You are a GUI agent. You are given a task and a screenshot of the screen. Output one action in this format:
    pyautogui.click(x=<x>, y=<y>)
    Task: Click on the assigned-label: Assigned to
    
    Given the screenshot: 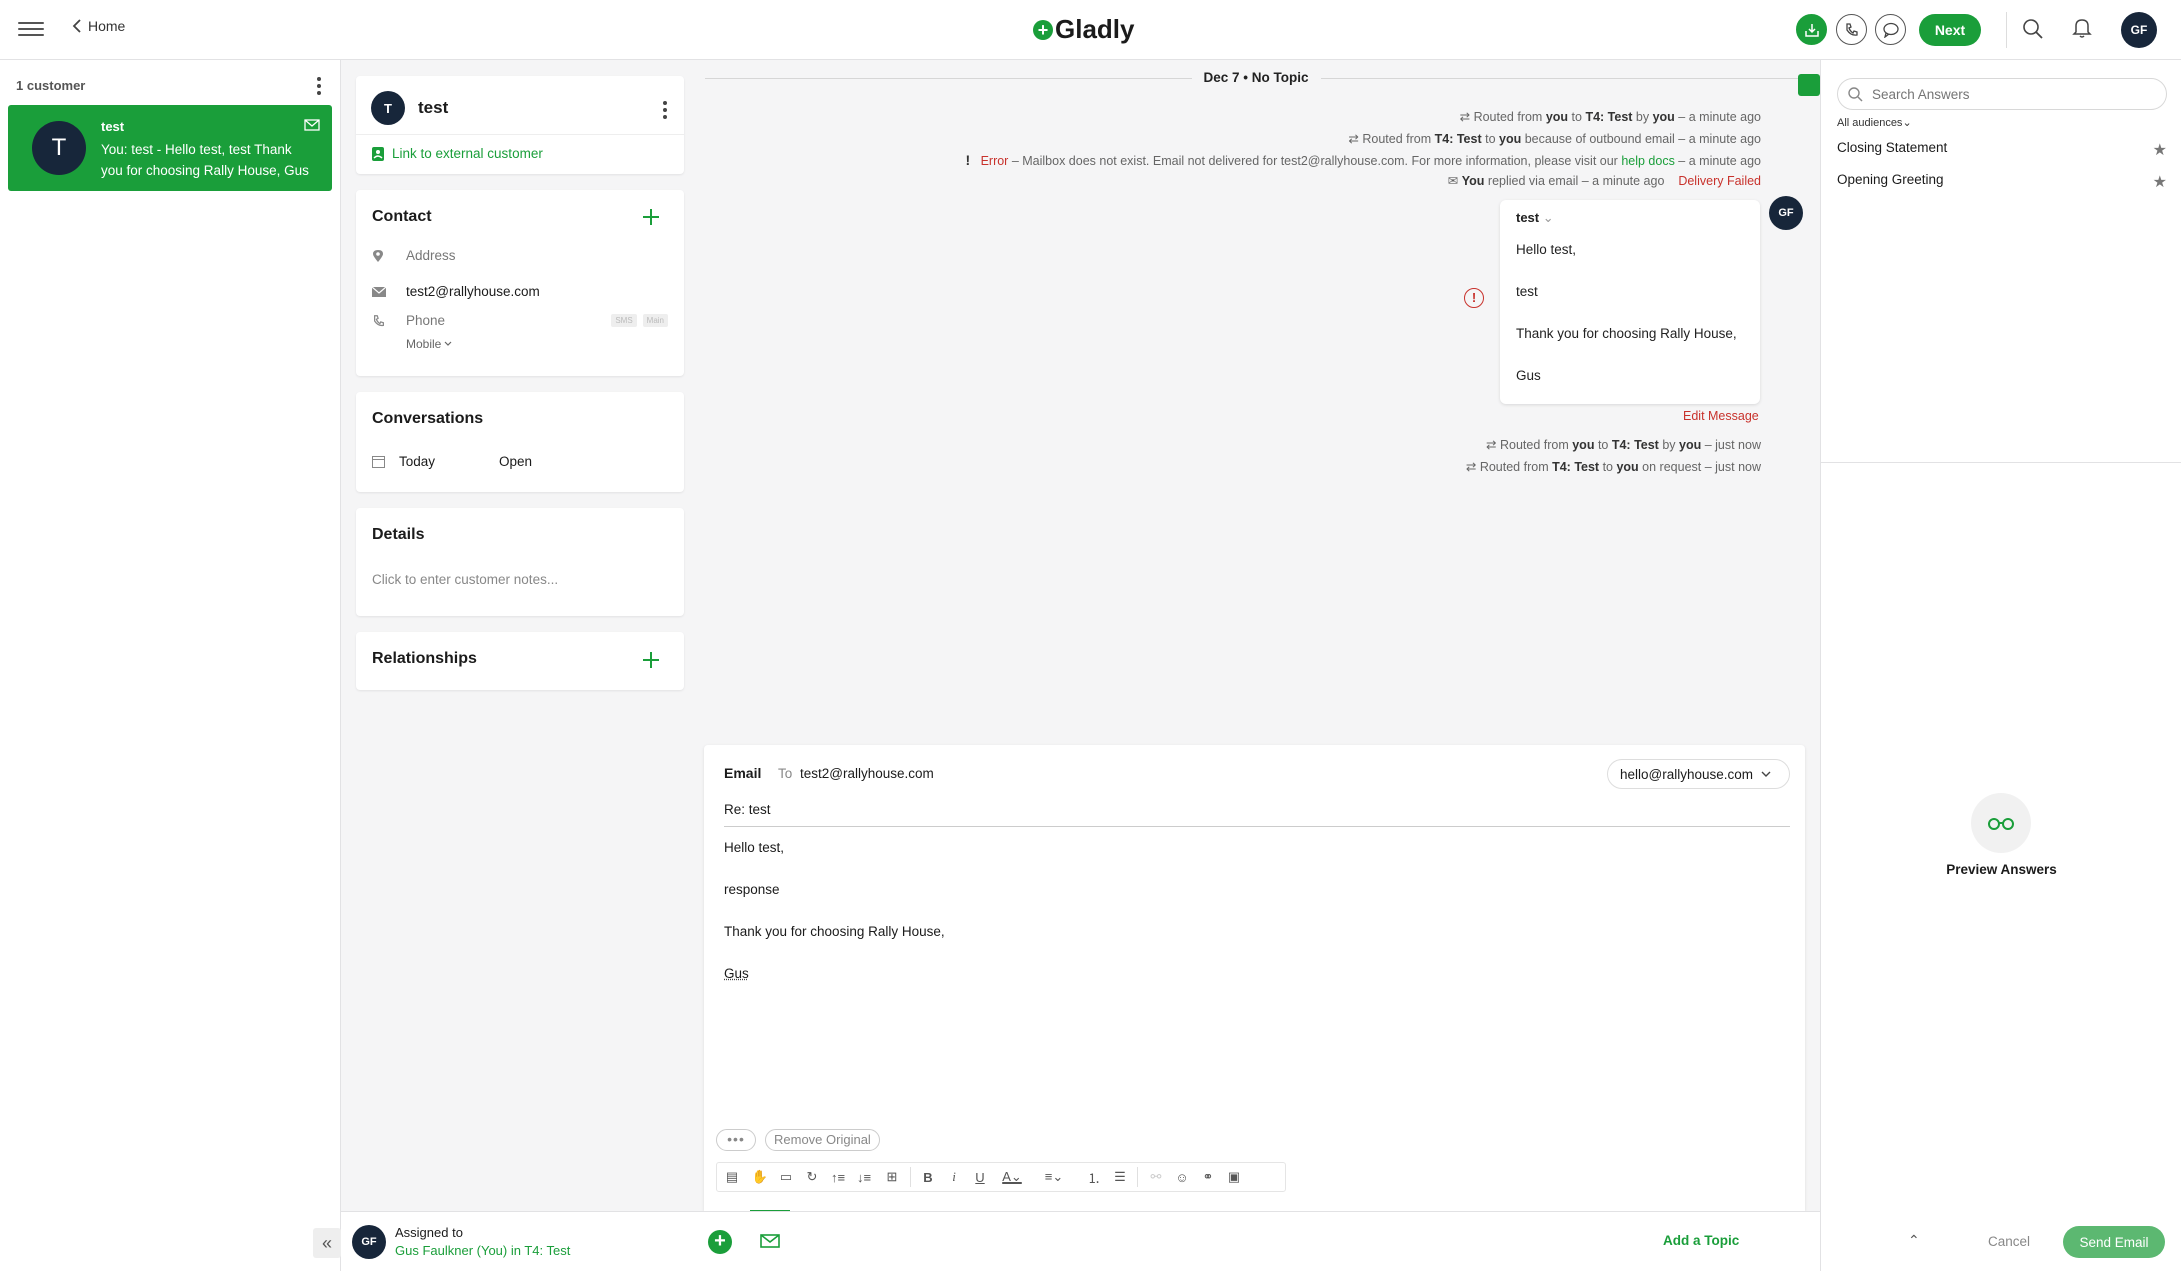 What is the action you would take?
    pyautogui.click(x=429, y=1232)
    